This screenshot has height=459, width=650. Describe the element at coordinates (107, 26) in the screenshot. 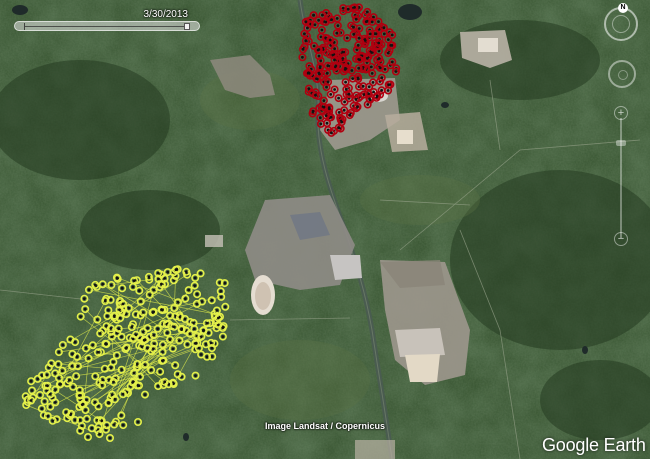

I see `time-slider-track` at that location.